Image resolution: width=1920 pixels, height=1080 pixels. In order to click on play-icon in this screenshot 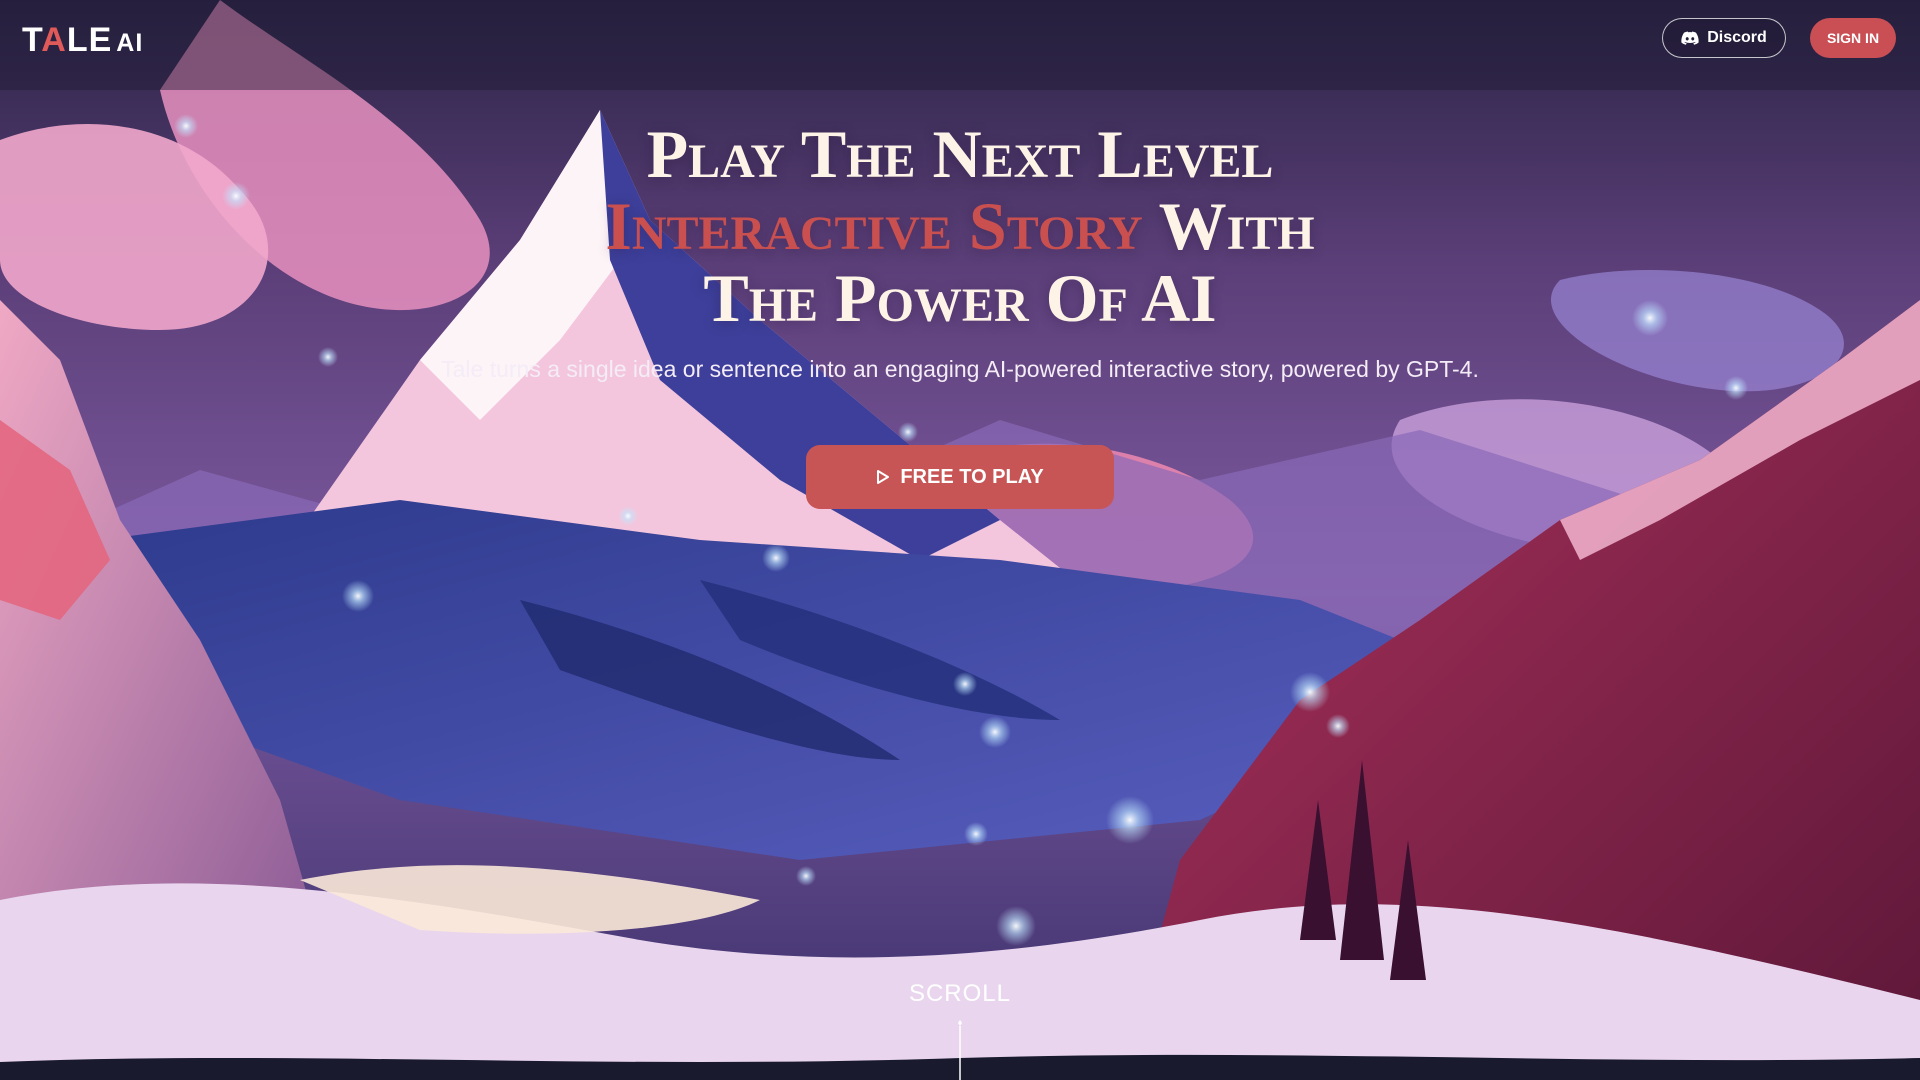, I will do `click(883, 477)`.